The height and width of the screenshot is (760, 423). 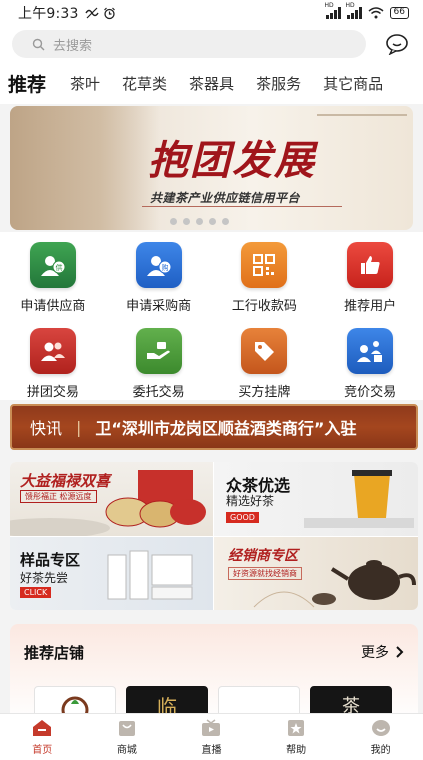 What do you see at coordinates (296, 728) in the screenshot?
I see `help-icon` at bounding box center [296, 728].